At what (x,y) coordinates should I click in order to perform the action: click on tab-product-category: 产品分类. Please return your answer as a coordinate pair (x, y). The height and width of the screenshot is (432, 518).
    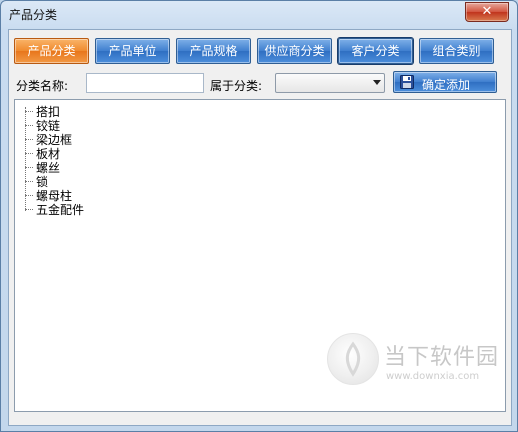
    Looking at the image, I should click on (51, 51).